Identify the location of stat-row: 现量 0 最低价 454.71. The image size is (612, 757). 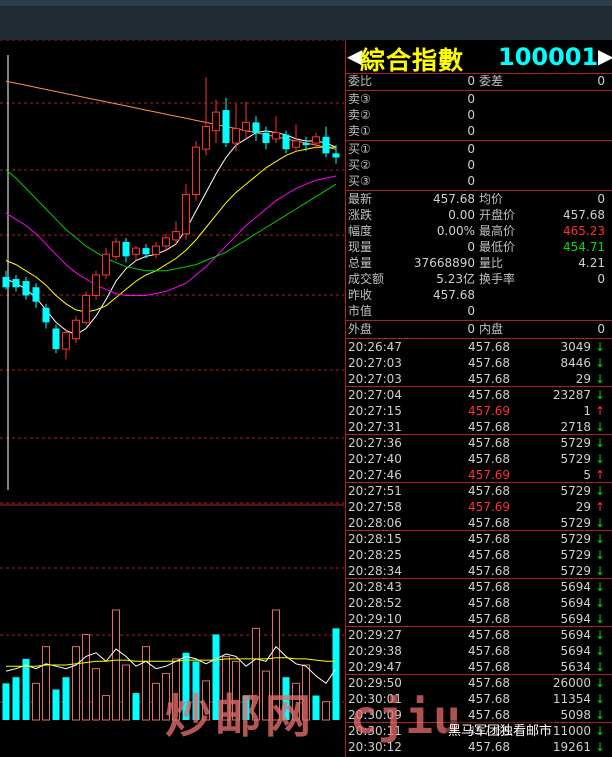
(479, 247).